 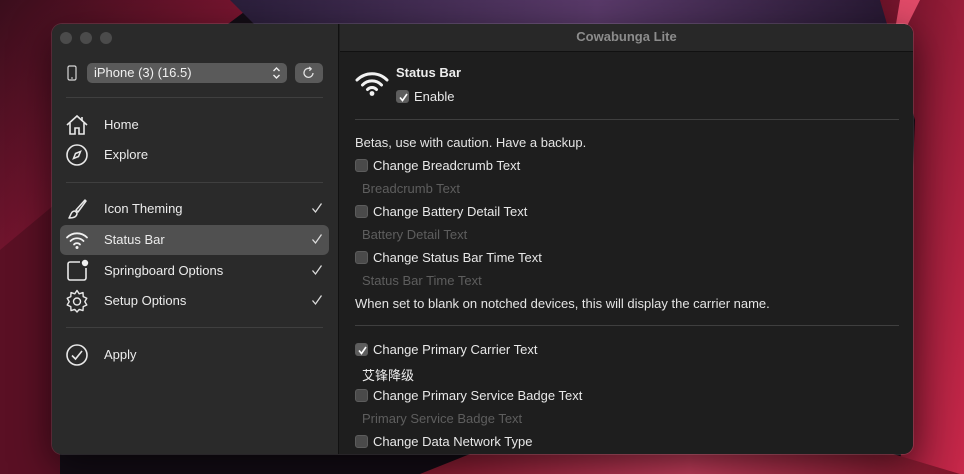 I want to click on zoom-window-button, so click(x=106, y=38).